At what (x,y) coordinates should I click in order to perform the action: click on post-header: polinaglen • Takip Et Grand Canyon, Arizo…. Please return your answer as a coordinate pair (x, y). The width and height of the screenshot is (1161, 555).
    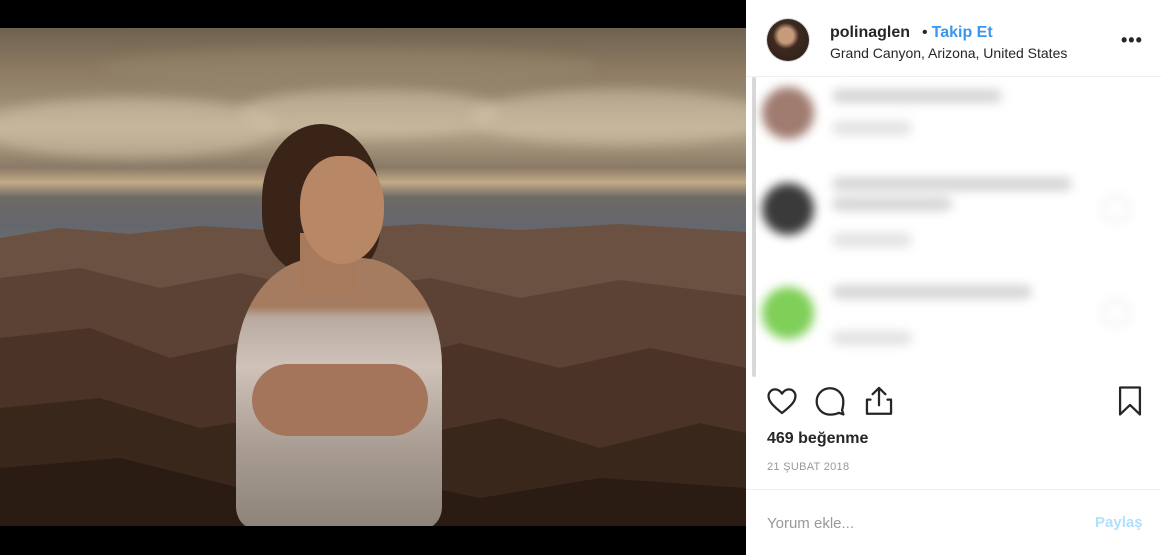
    Looking at the image, I should click on (953, 38).